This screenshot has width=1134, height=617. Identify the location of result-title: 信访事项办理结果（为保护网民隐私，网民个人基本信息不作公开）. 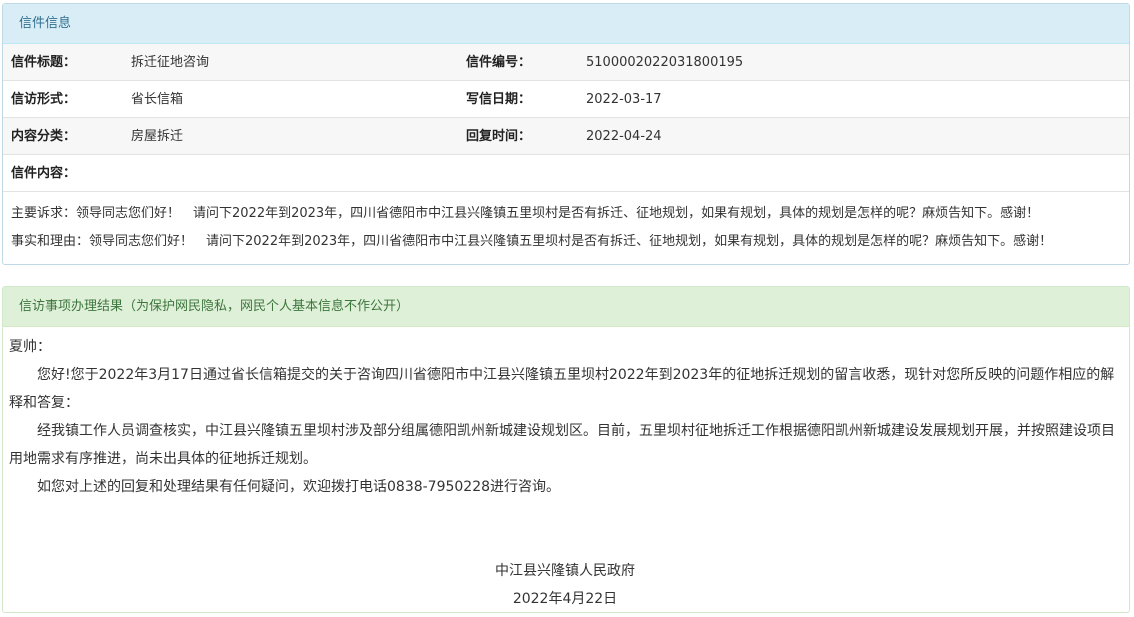
(566, 307).